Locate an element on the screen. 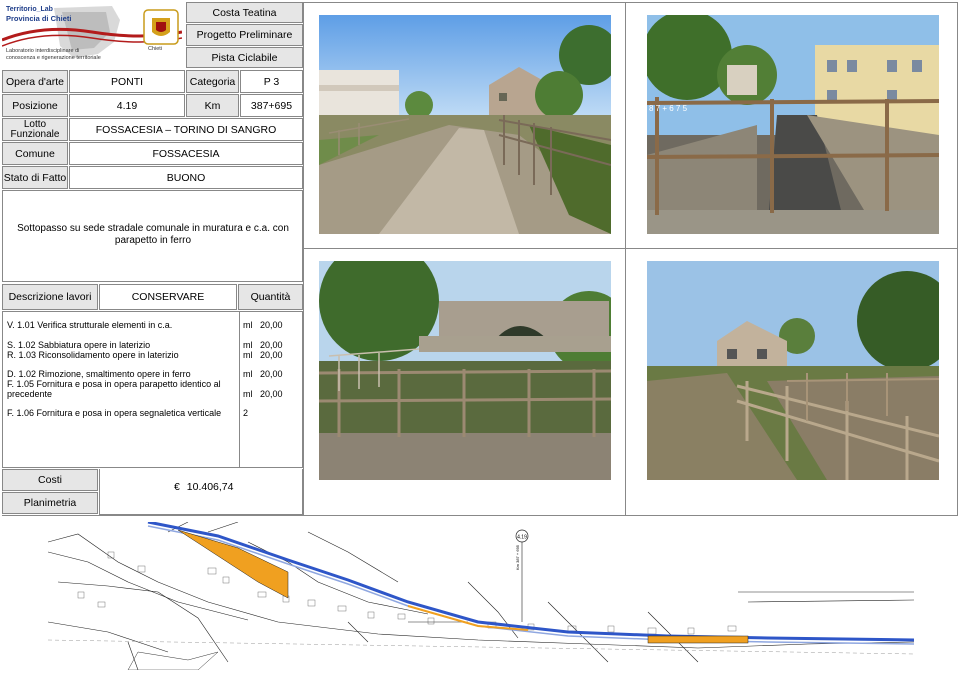 The height and width of the screenshot is (673, 960). categoria-value: P 3 is located at coordinates (271, 81).